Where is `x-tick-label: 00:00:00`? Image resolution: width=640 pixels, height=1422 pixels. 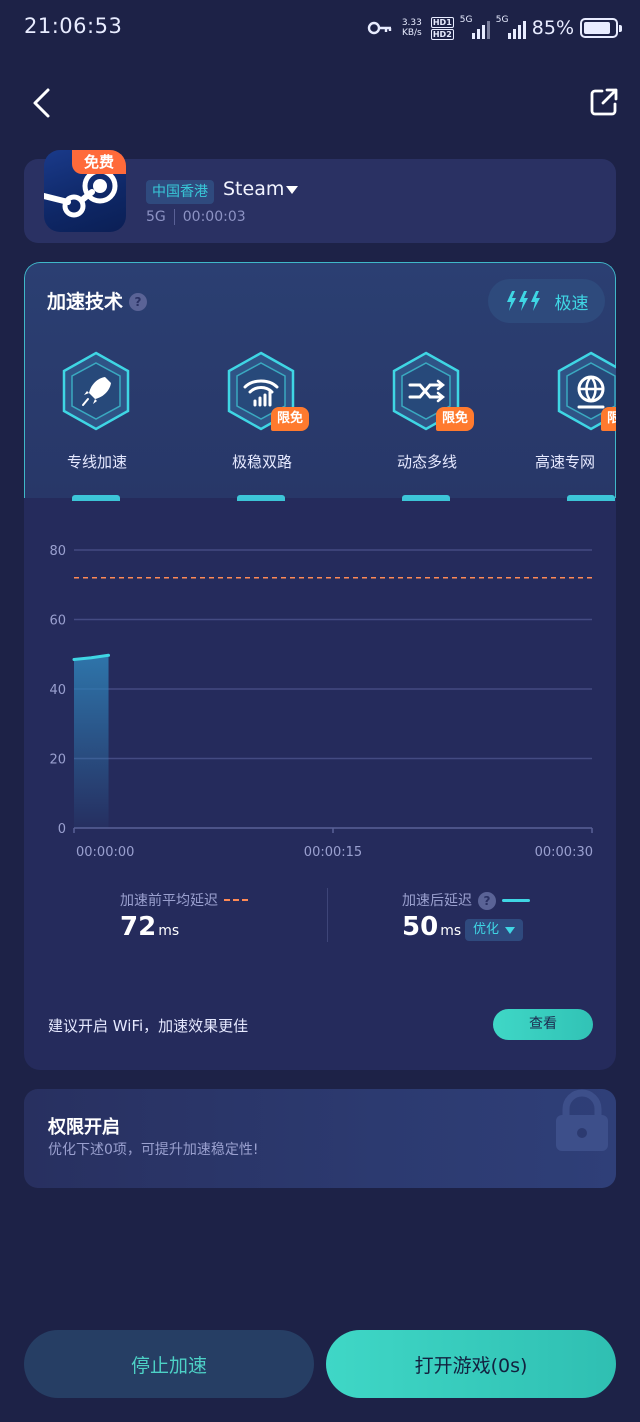
x-tick-label: 00:00:00 is located at coordinates (105, 852).